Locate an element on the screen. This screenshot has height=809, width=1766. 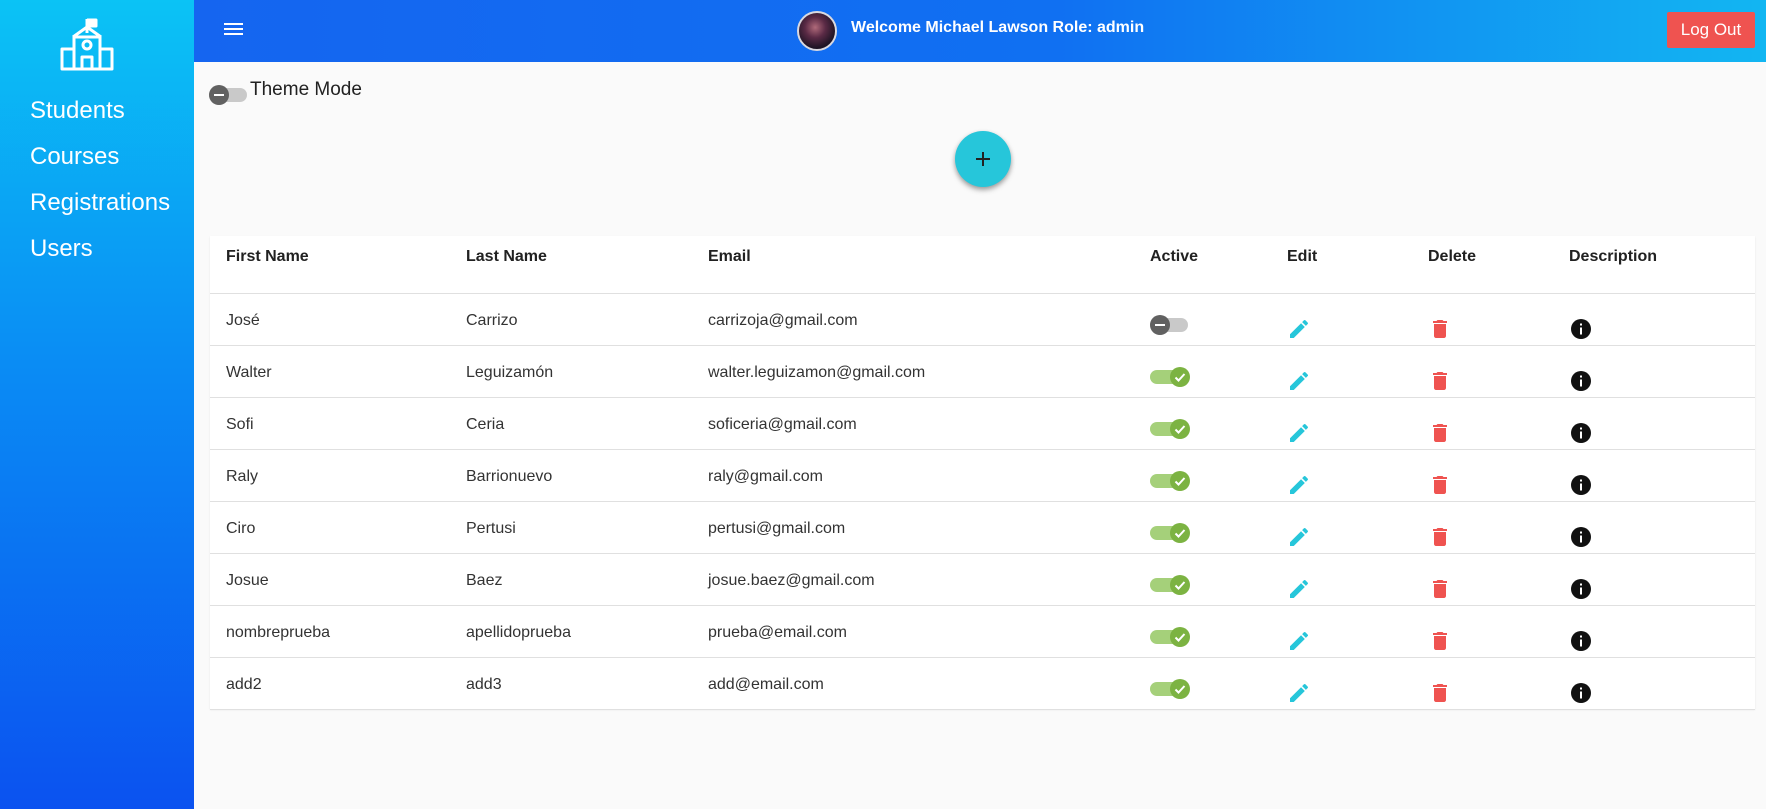
plus-icon is located at coordinates (983, 159).